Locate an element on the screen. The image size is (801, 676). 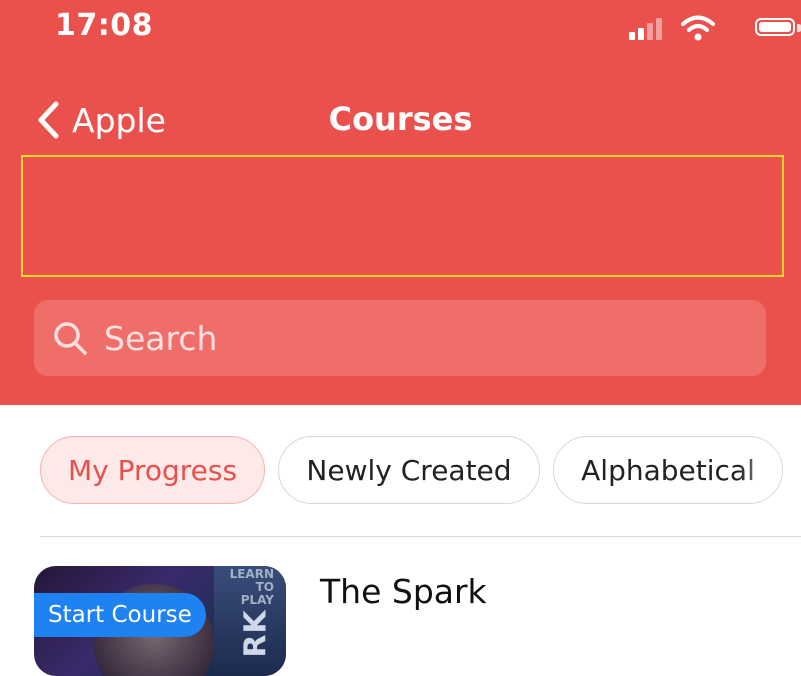
search-icon is located at coordinates (70, 338).